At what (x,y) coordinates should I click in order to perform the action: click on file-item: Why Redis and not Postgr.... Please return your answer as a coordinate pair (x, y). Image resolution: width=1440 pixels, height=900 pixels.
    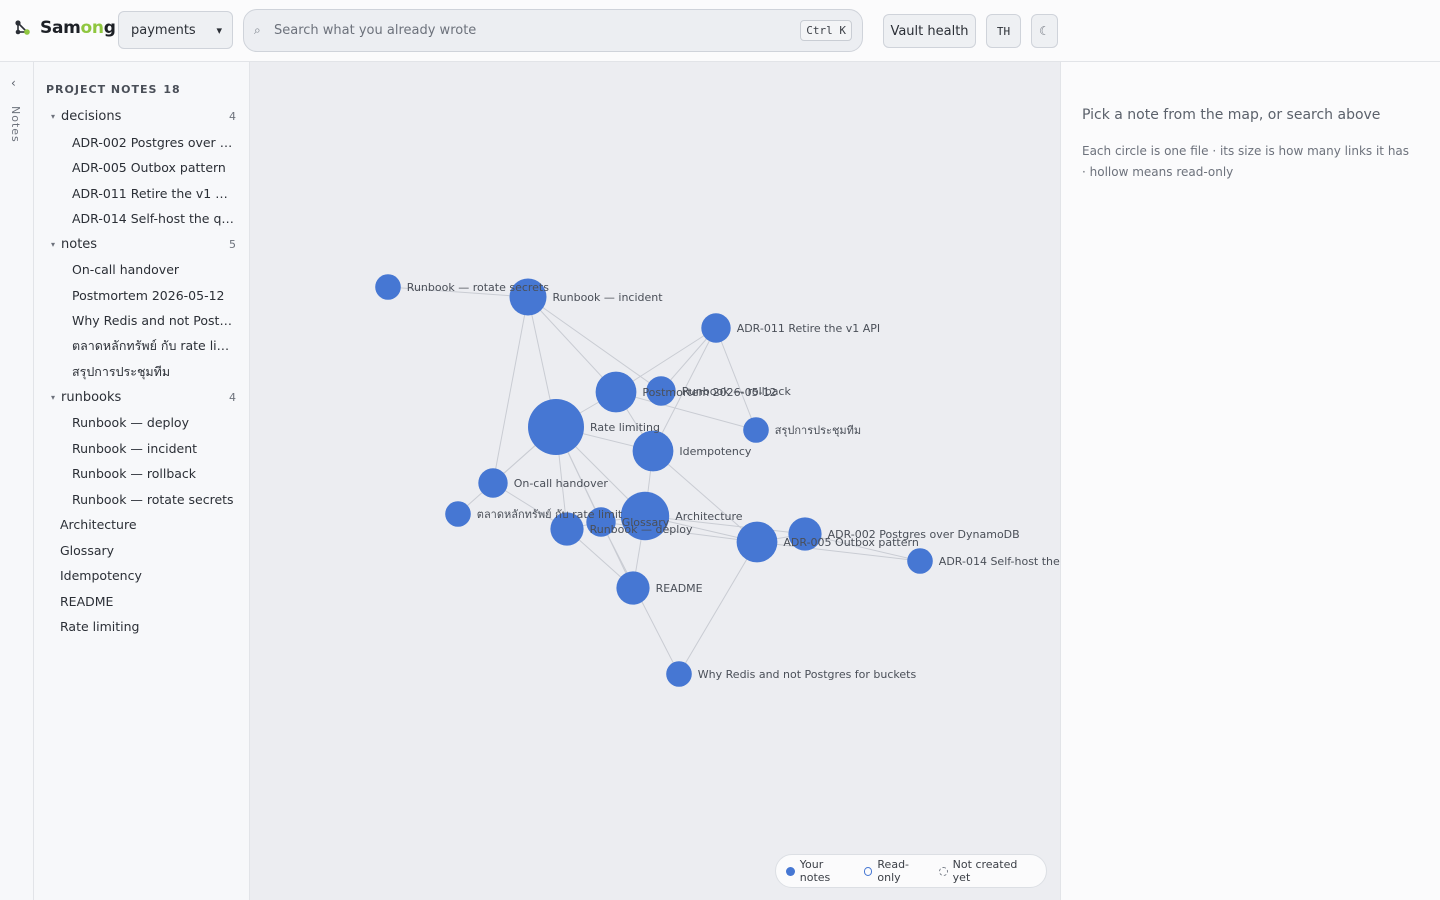
    Looking at the image, I should click on (142, 321).